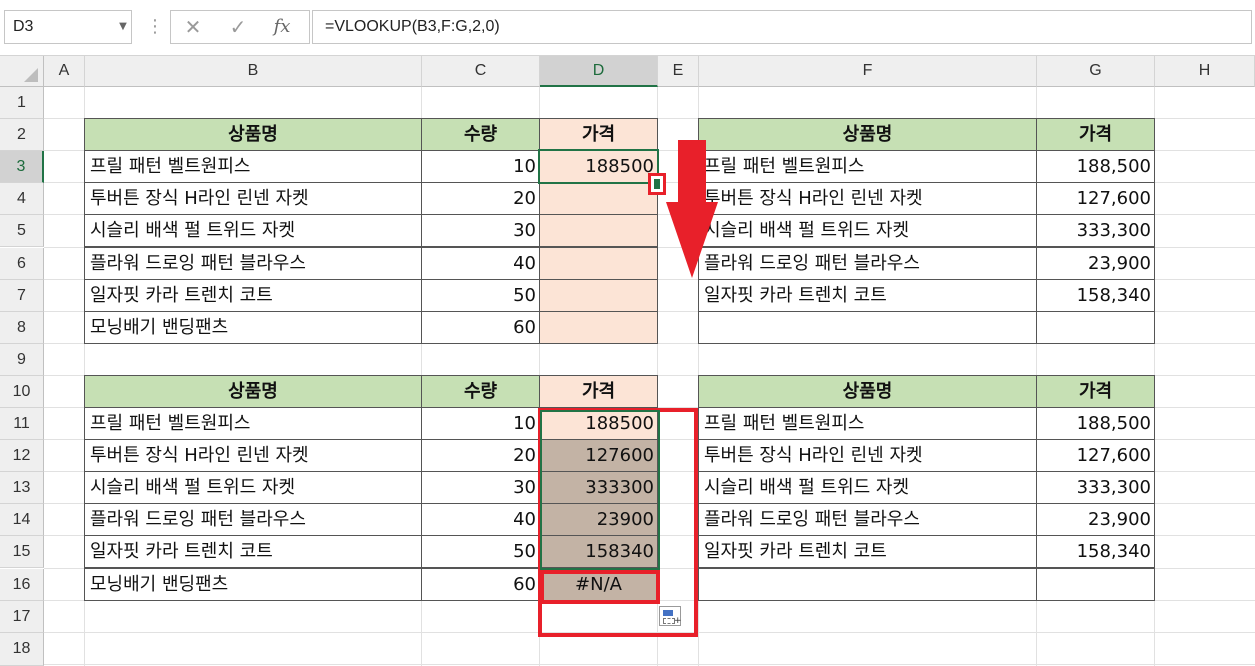 This screenshot has height=666, width=1255. What do you see at coordinates (22, 584) in the screenshot?
I see `row-header-16: 16` at bounding box center [22, 584].